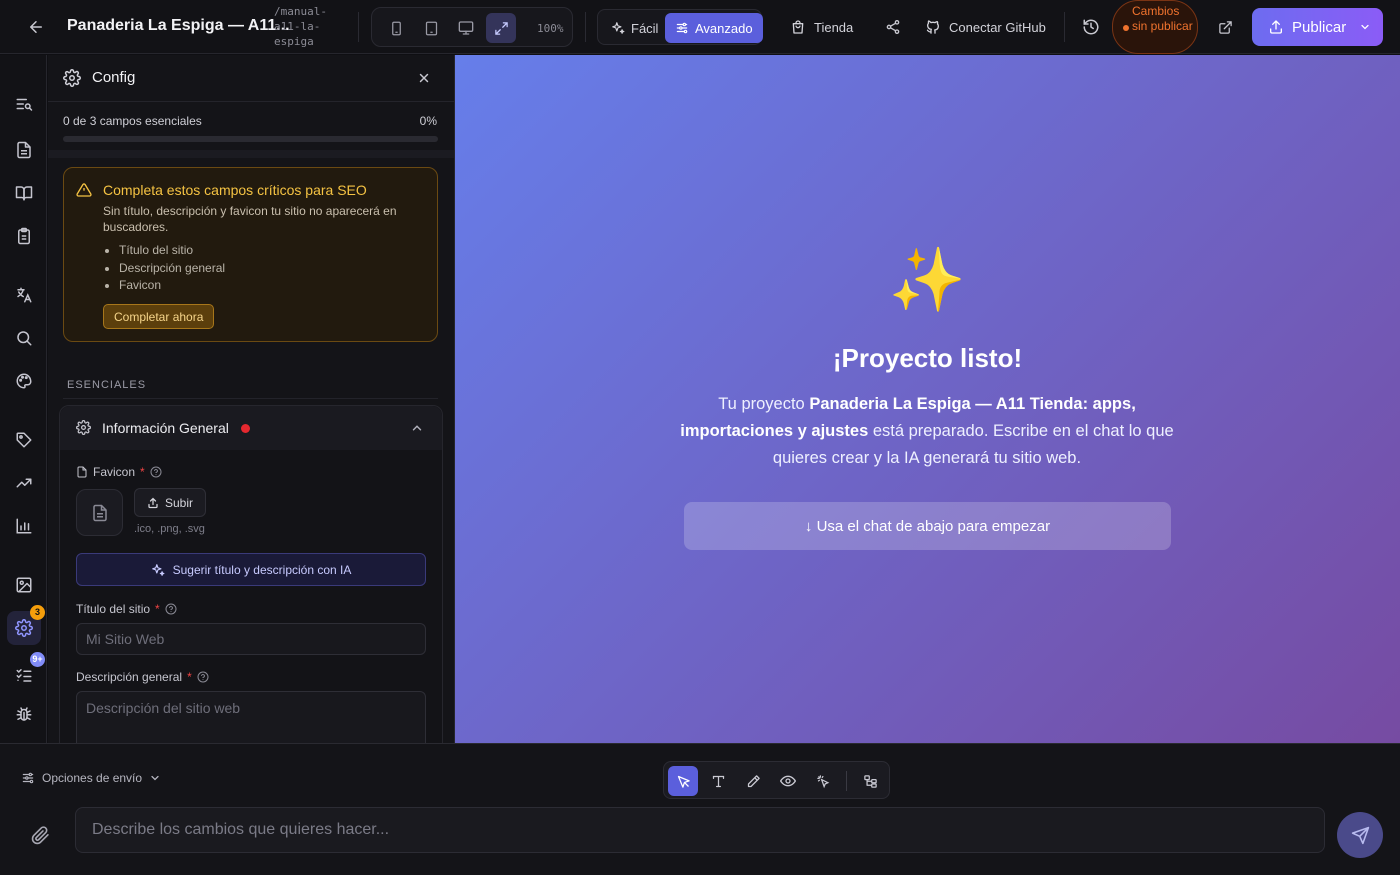 This screenshot has width=1400, height=875. Describe the element at coordinates (700, 830) in the screenshot. I see `chat-input` at that location.